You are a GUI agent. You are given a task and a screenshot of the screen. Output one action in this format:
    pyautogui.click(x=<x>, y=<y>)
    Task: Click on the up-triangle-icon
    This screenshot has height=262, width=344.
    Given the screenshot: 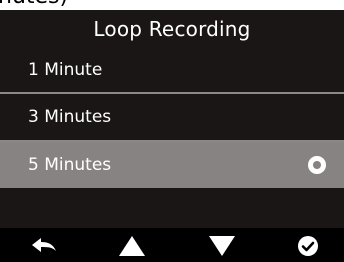 What is the action you would take?
    pyautogui.click(x=132, y=246)
    